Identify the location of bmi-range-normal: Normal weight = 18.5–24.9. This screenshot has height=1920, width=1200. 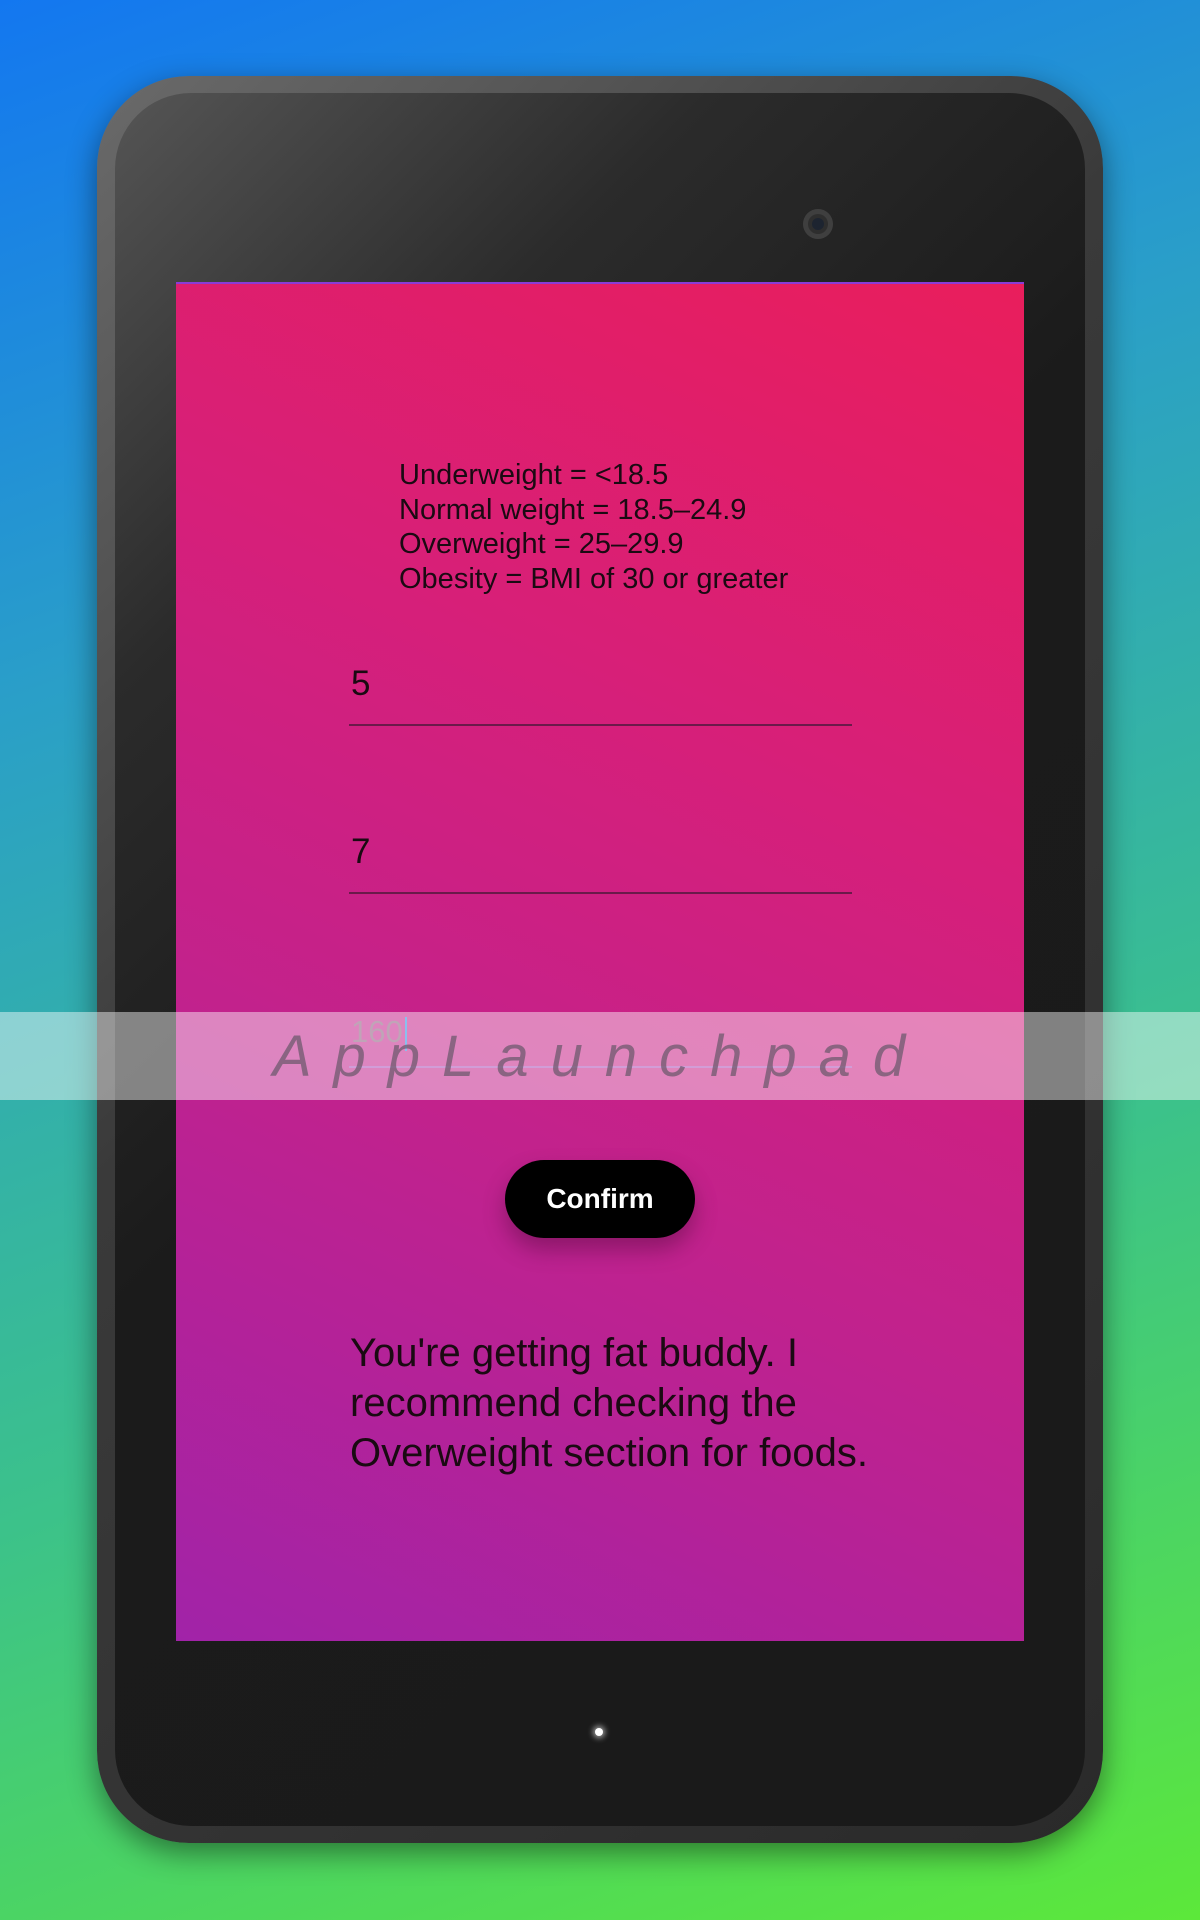
(573, 509).